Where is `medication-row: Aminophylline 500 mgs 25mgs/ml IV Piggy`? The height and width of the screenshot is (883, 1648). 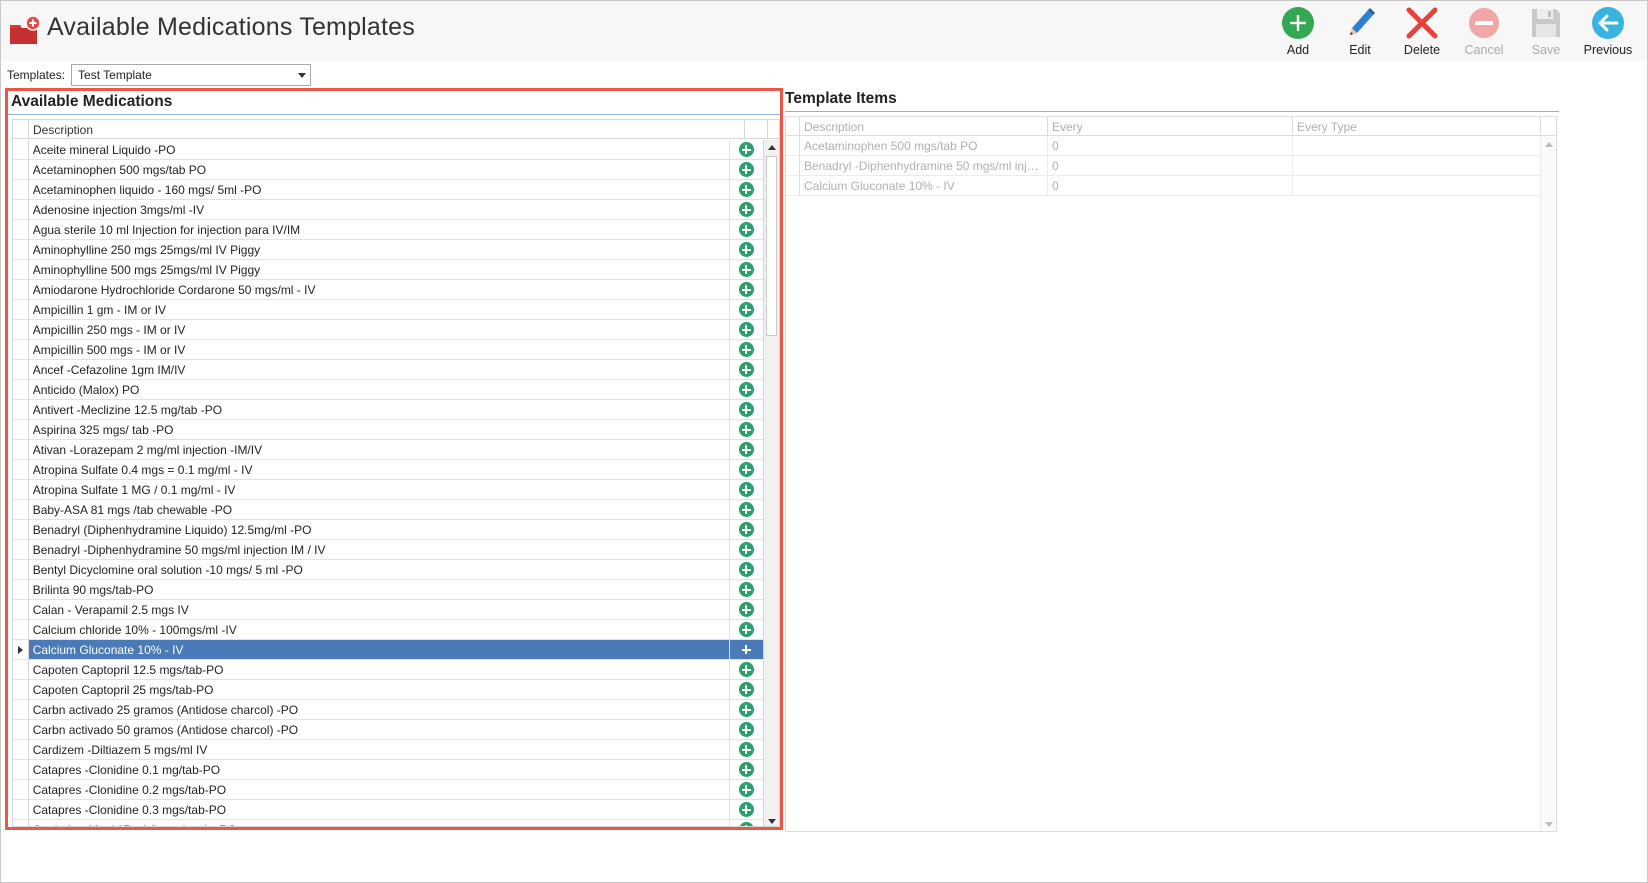 medication-row: Aminophylline 500 mgs 25mgs/ml IV Piggy is located at coordinates (388, 270).